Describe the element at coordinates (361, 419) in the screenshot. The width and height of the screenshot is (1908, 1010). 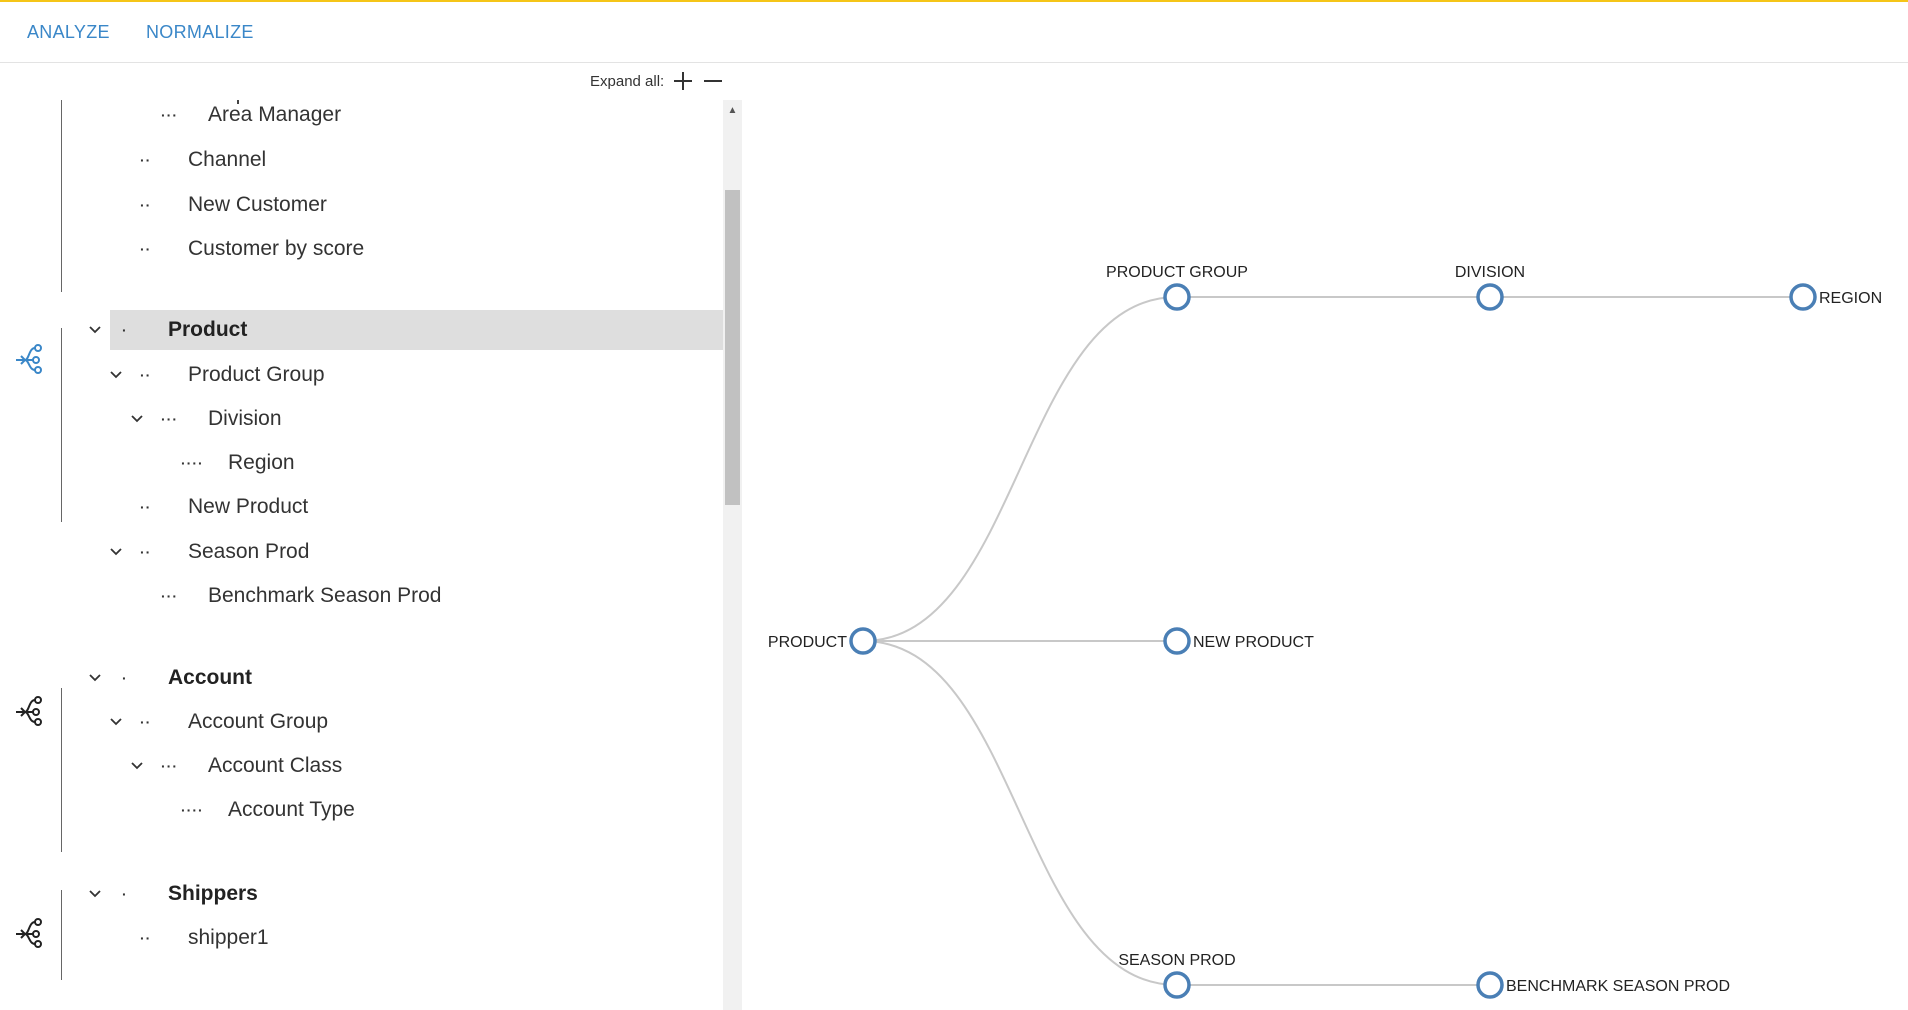
I see `tree-row-division: ··· Division` at that location.